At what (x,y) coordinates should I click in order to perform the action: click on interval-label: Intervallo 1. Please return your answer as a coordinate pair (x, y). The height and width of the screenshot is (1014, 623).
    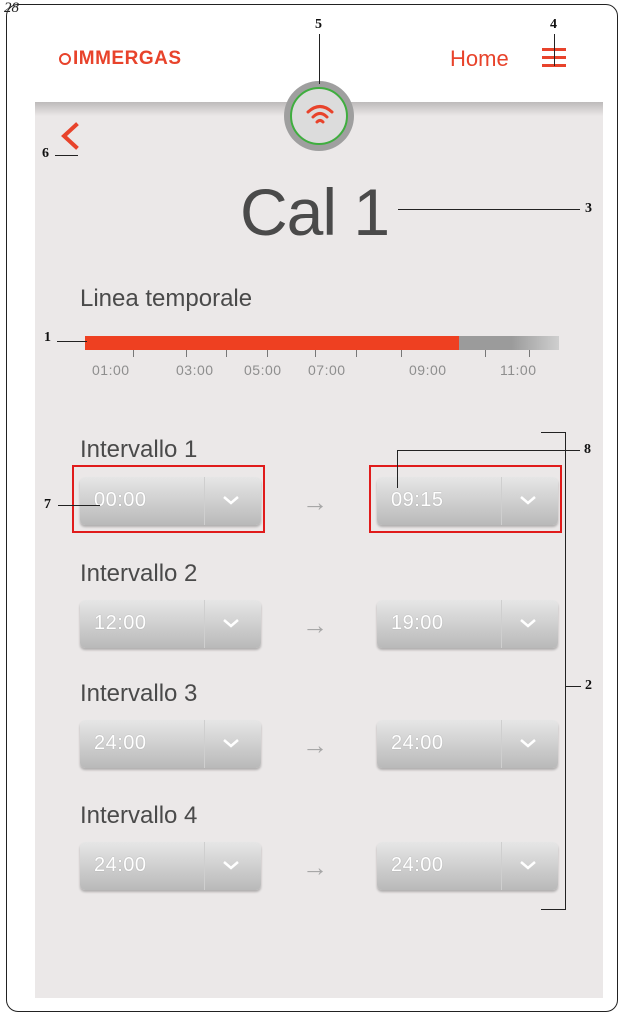
    Looking at the image, I should click on (139, 449).